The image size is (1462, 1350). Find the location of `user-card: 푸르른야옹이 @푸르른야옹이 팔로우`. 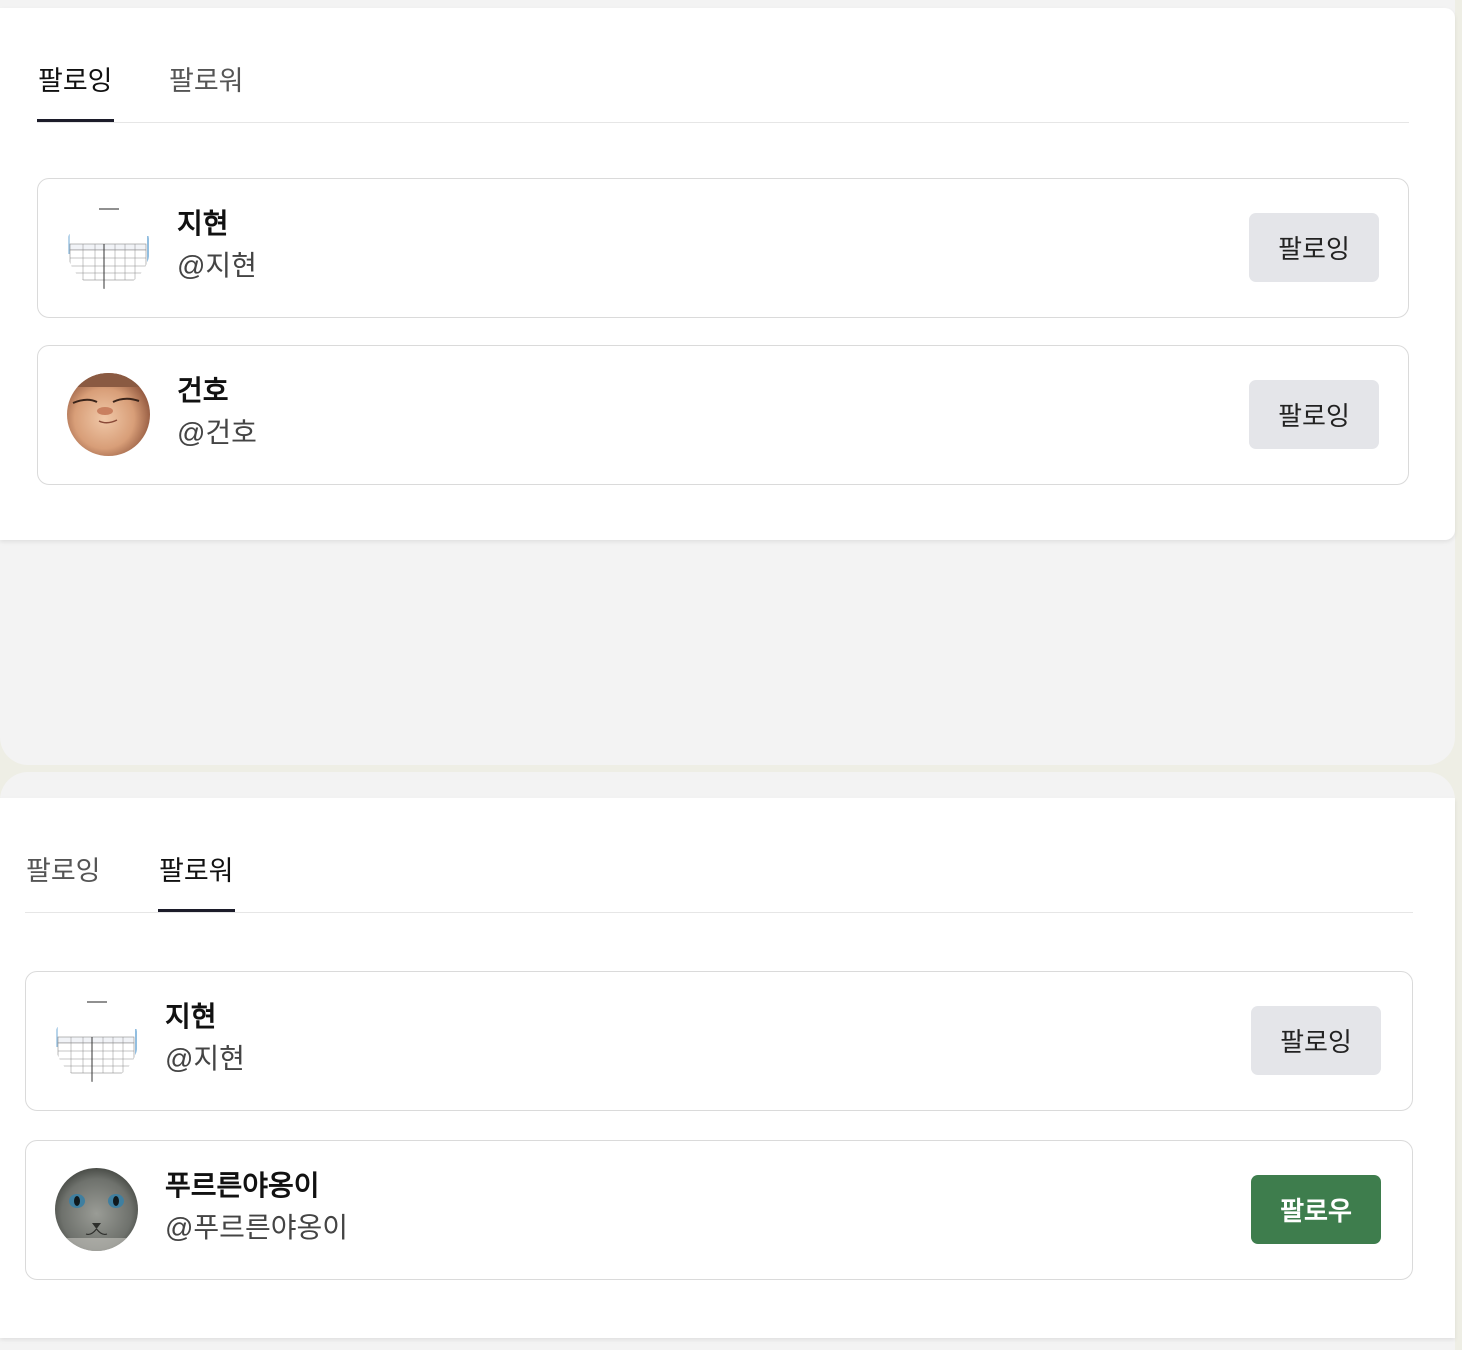

user-card: 푸르른야옹이 @푸르른야옹이 팔로우 is located at coordinates (719, 1210).